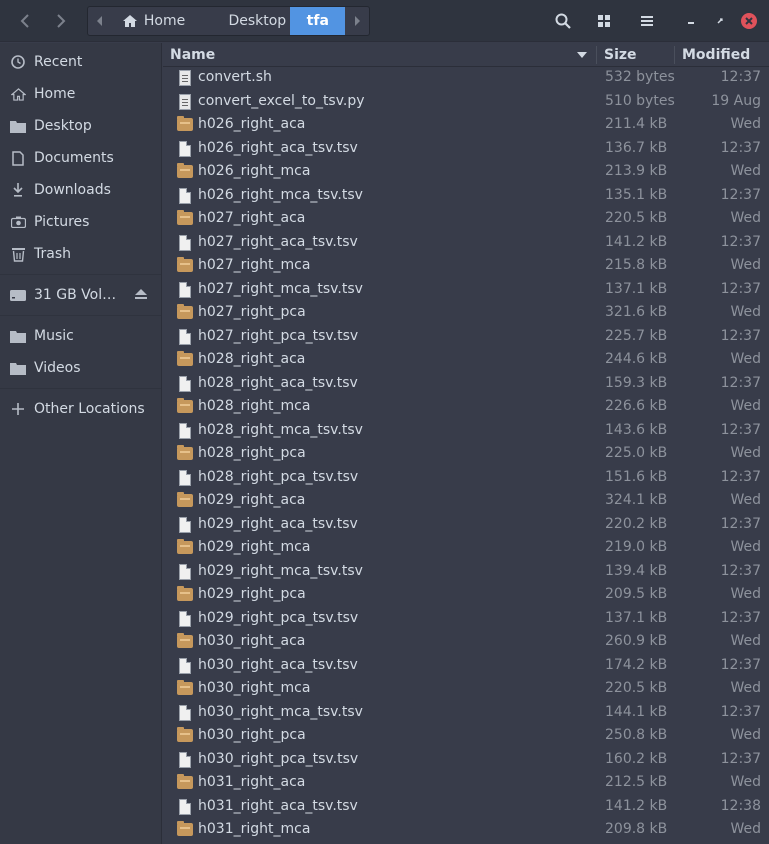 The image size is (769, 844). What do you see at coordinates (466, 501) in the screenshot?
I see `file-row: h029_right_aca 324.1 kB Wed` at bounding box center [466, 501].